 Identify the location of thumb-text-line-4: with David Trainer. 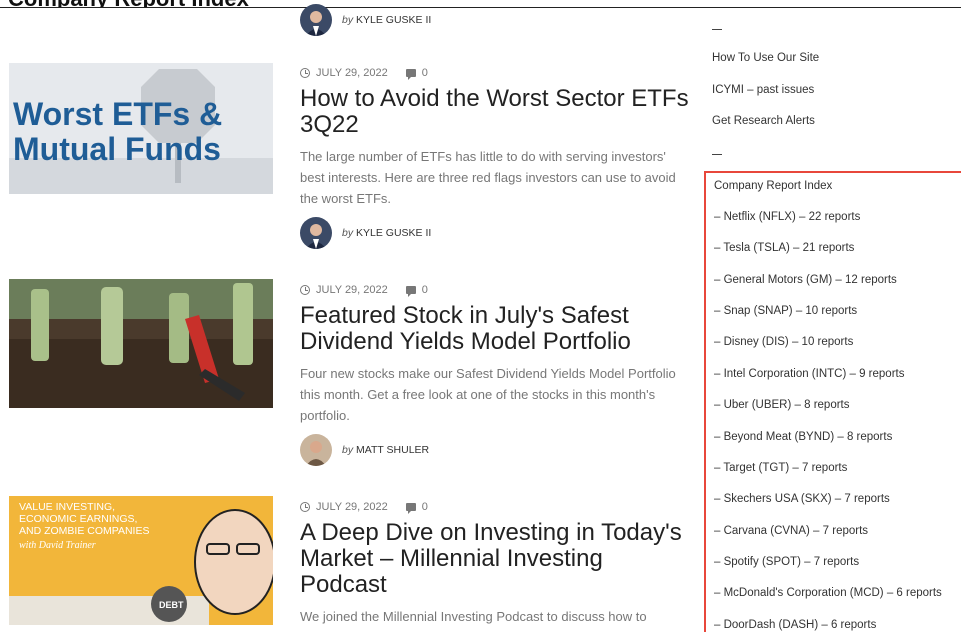
(57, 545).